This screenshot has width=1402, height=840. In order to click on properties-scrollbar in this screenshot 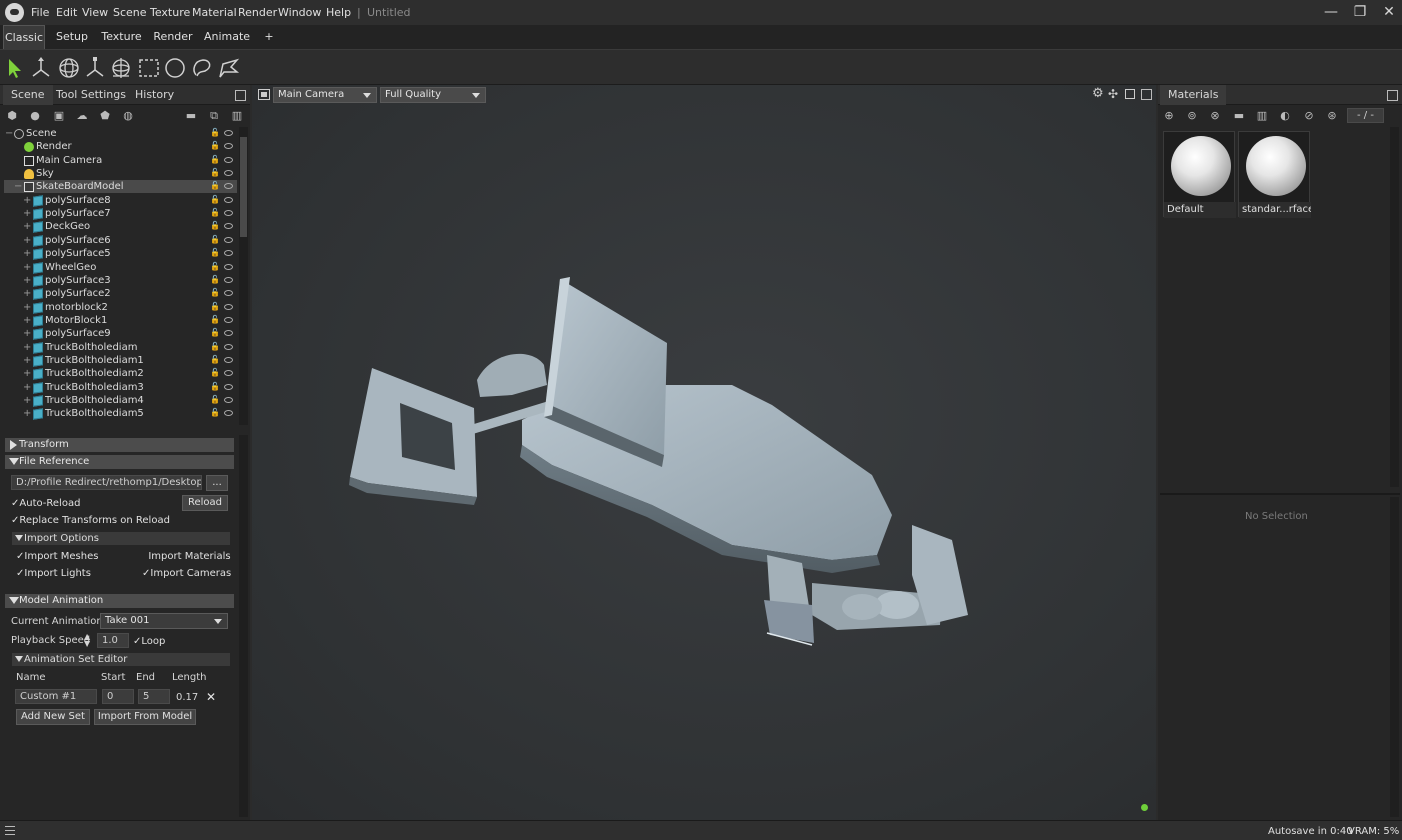, I will do `click(243, 626)`.